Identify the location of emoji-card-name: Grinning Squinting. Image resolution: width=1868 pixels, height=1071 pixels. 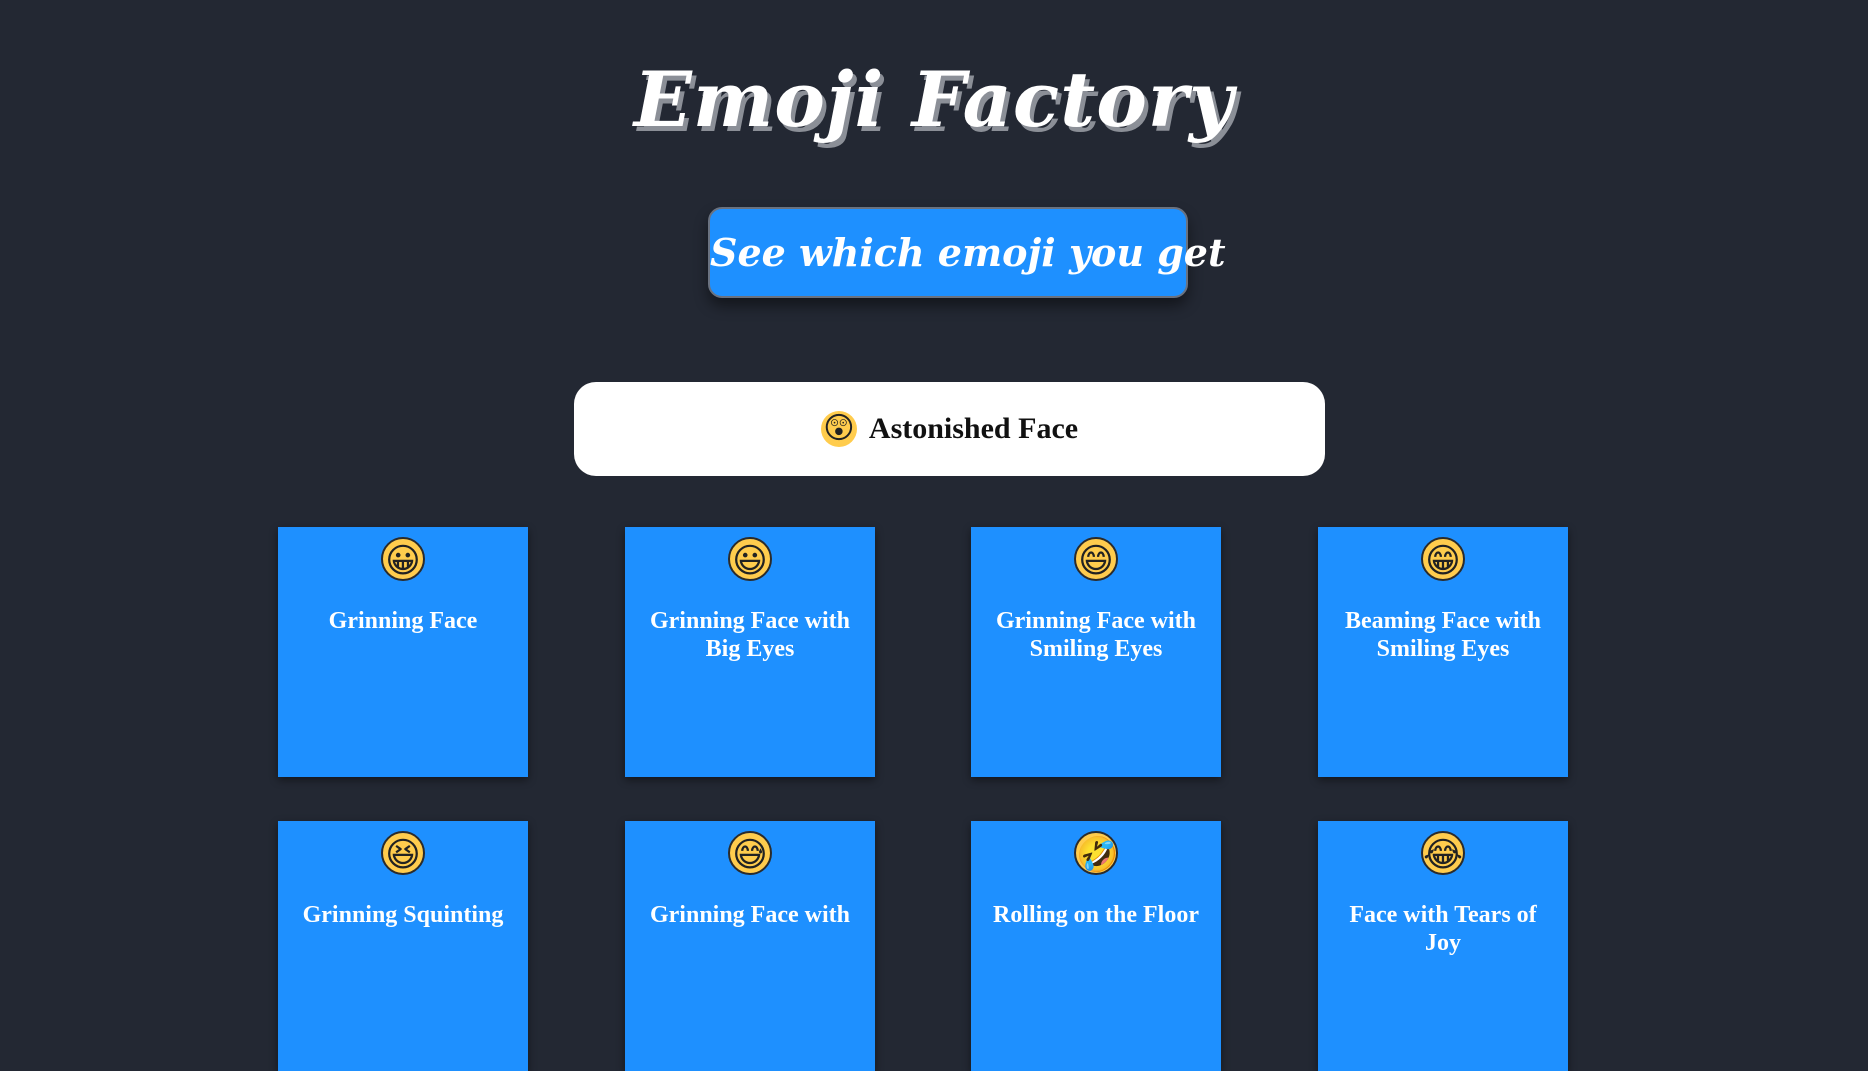
(403, 915).